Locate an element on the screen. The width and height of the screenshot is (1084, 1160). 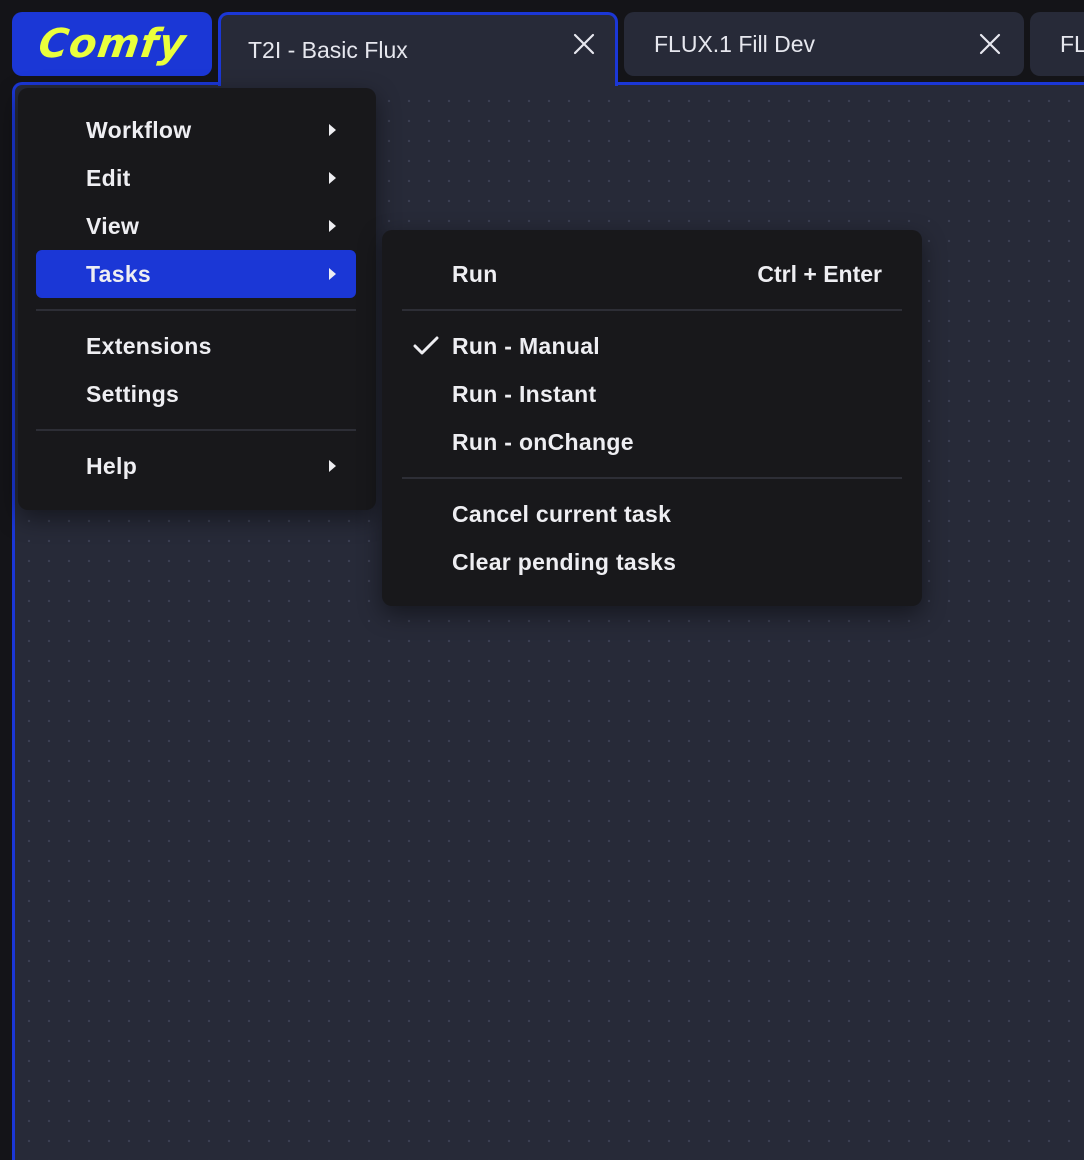
cancel-current-task: Cancel current task is located at coordinates (652, 514).